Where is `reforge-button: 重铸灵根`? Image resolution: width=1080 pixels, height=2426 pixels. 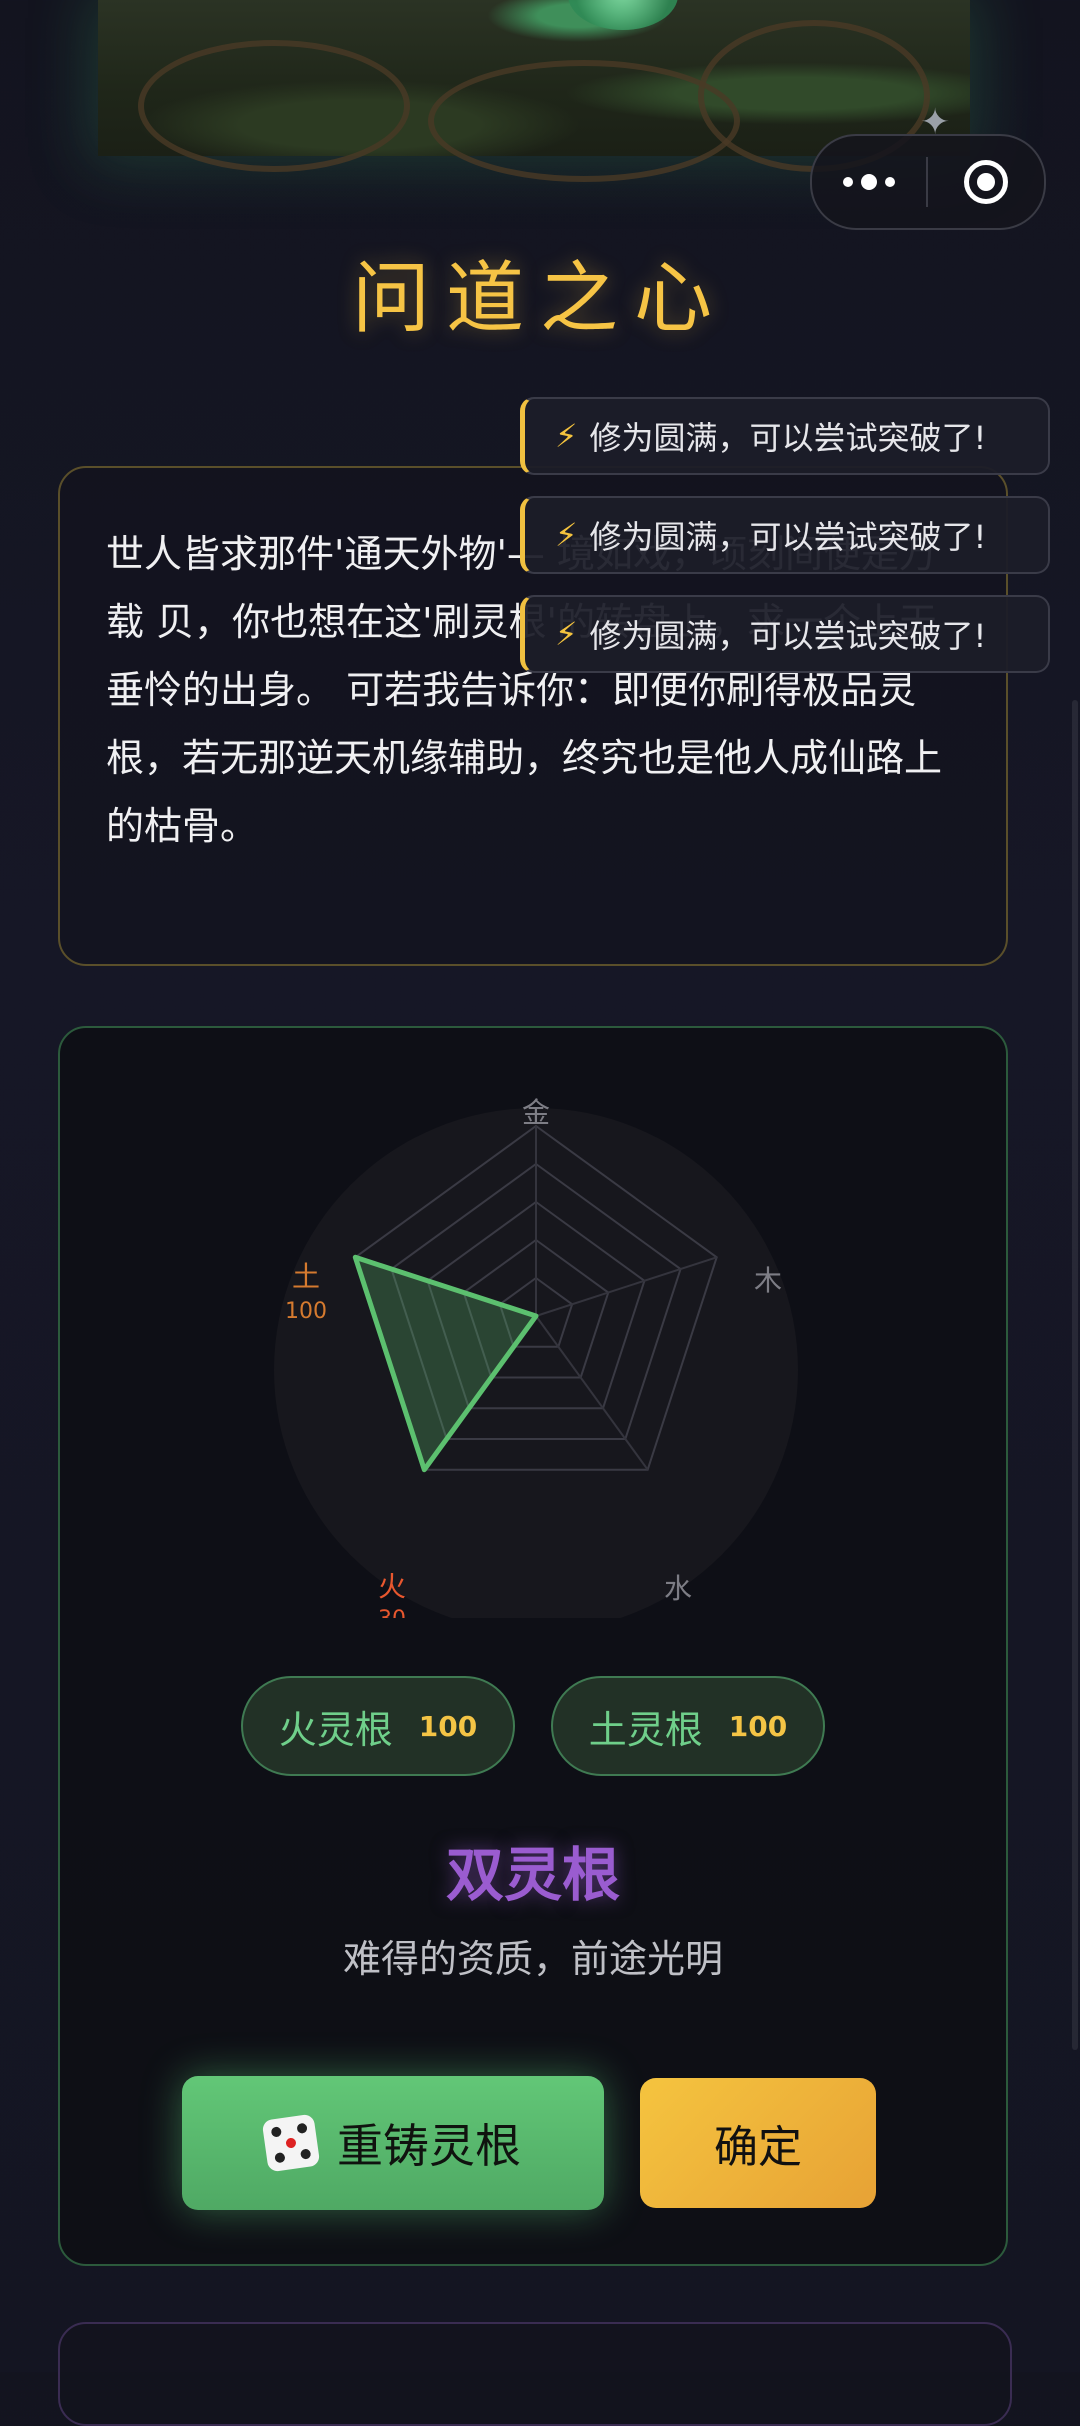
reforge-button: 重铸灵根 is located at coordinates (393, 2143).